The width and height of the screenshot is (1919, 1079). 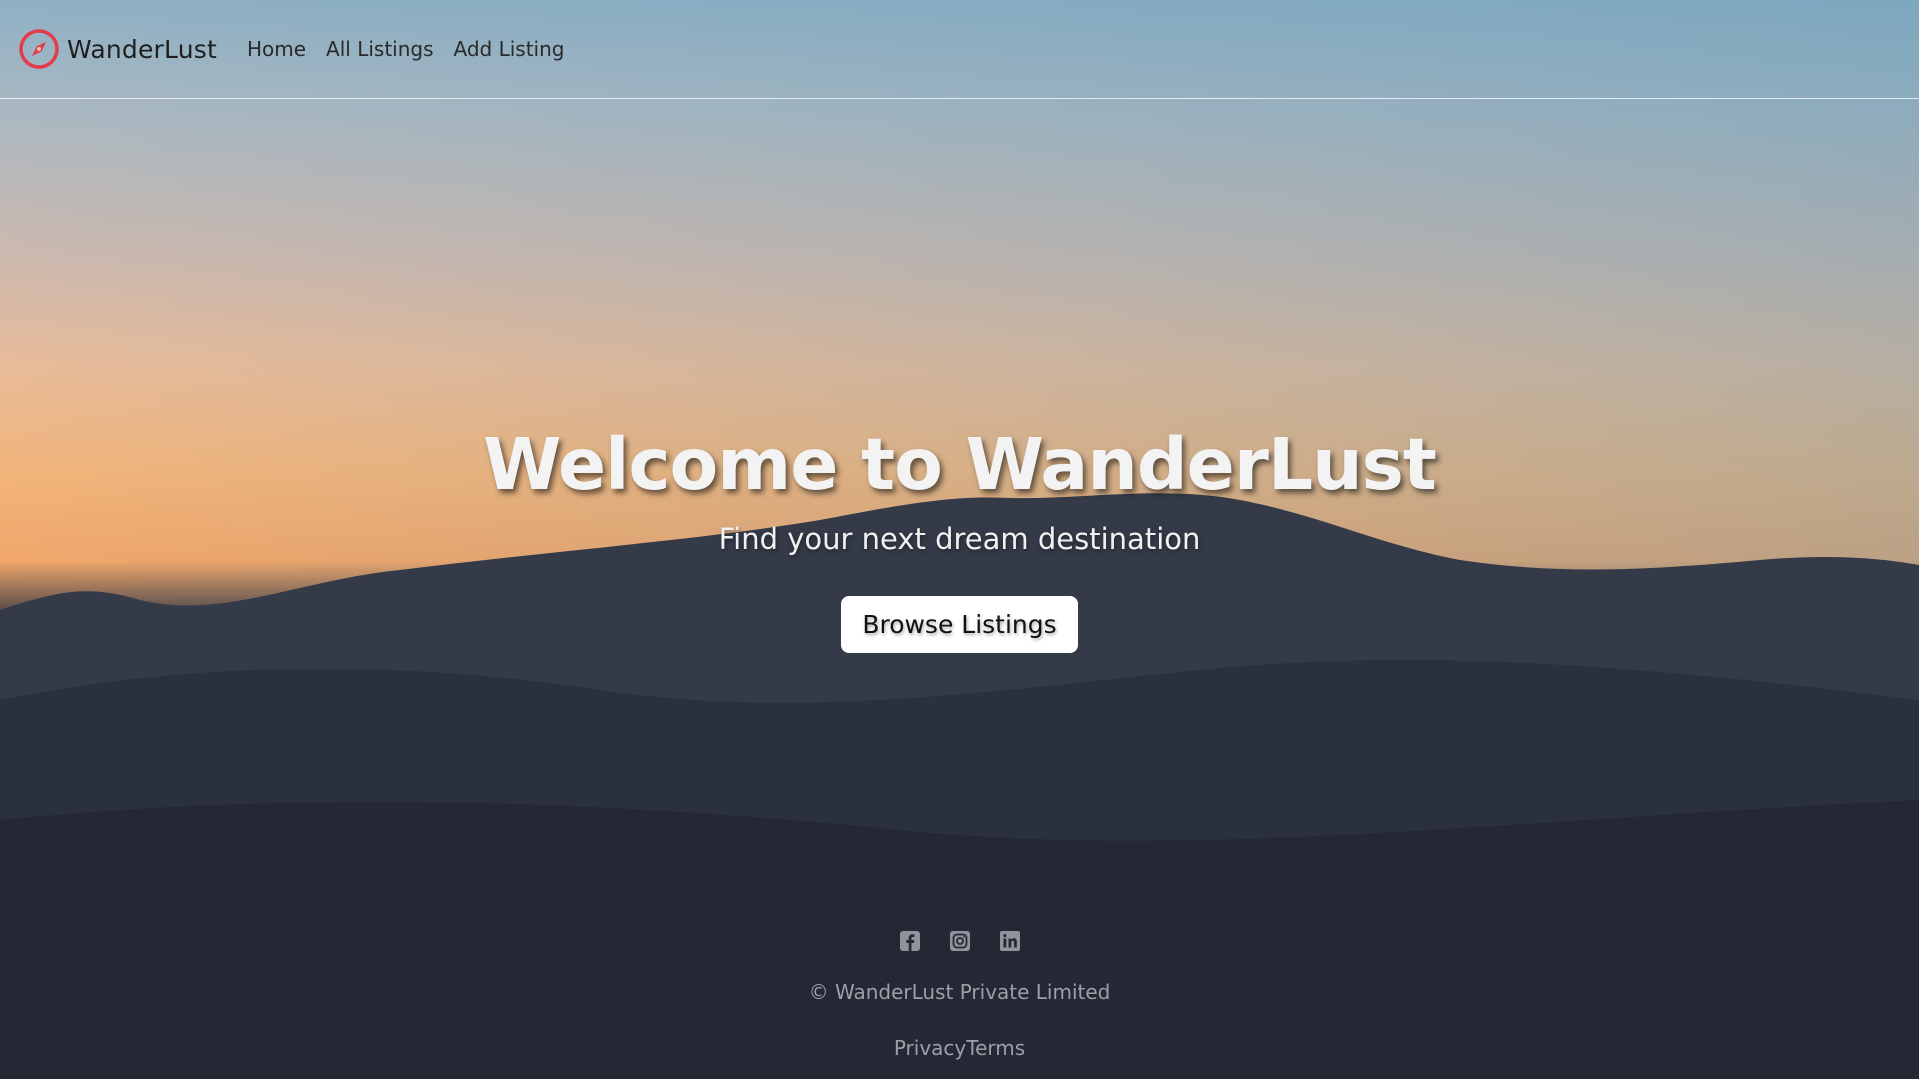 I want to click on top-navbar: WanderLust Home All Listings Add Listing, so click(x=959, y=49).